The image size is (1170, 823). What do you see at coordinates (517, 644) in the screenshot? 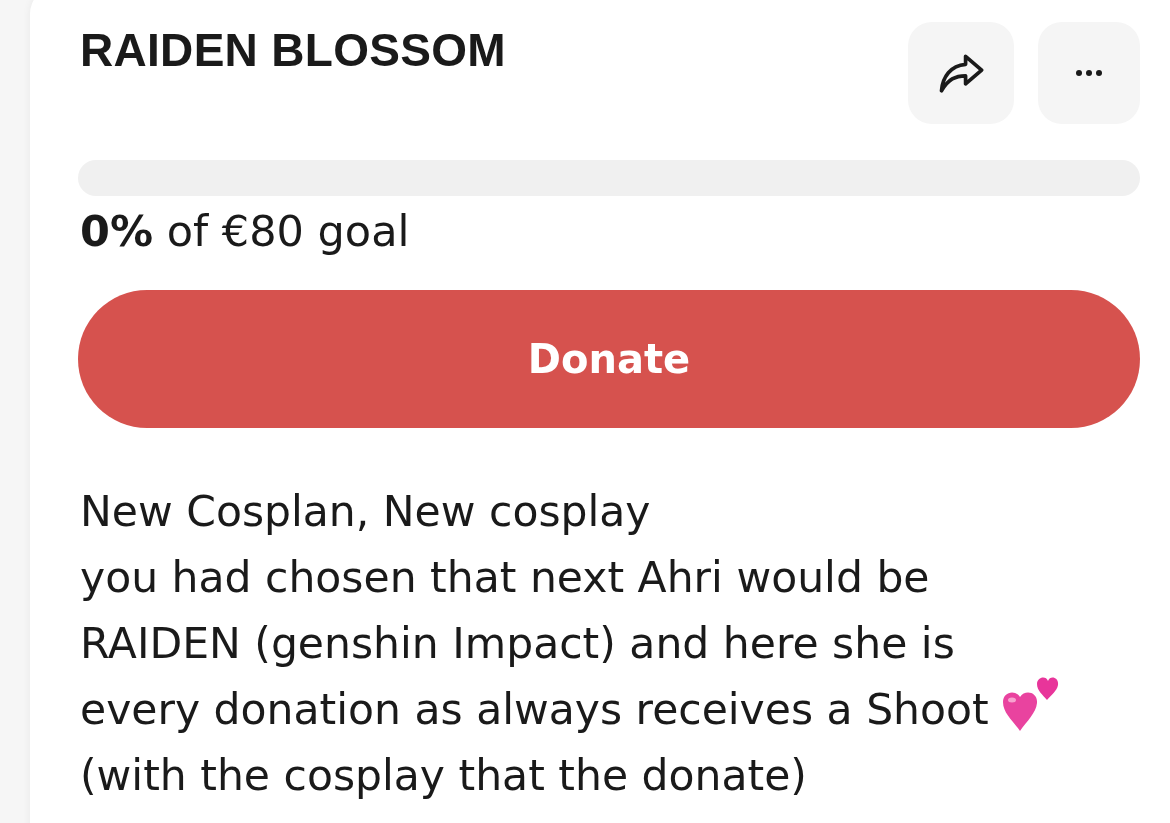
I see `description-text: RAIDEN (genshin Impact) and here she is` at bounding box center [517, 644].